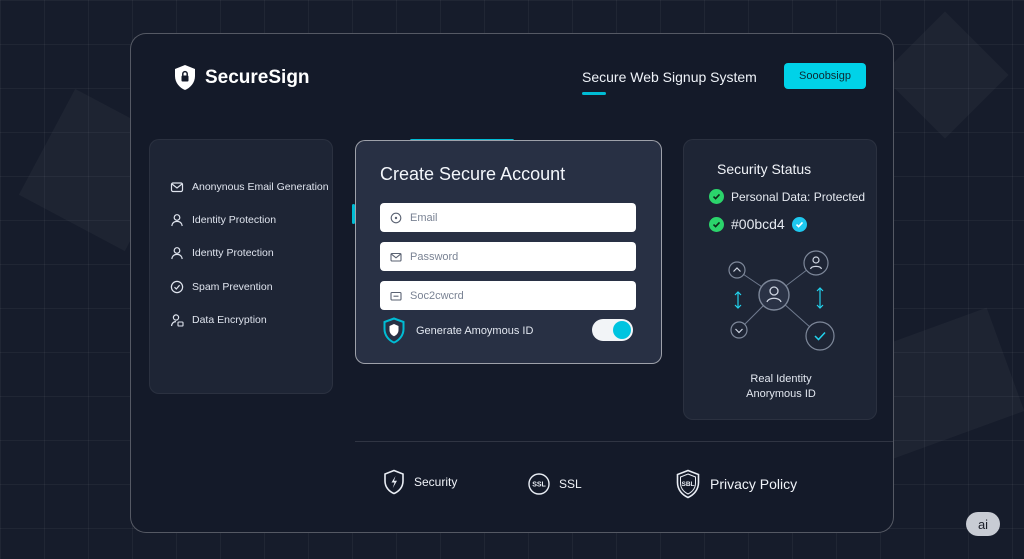 This screenshot has height=559, width=1024. I want to click on privacy-icon-text: SBL, so click(688, 484).